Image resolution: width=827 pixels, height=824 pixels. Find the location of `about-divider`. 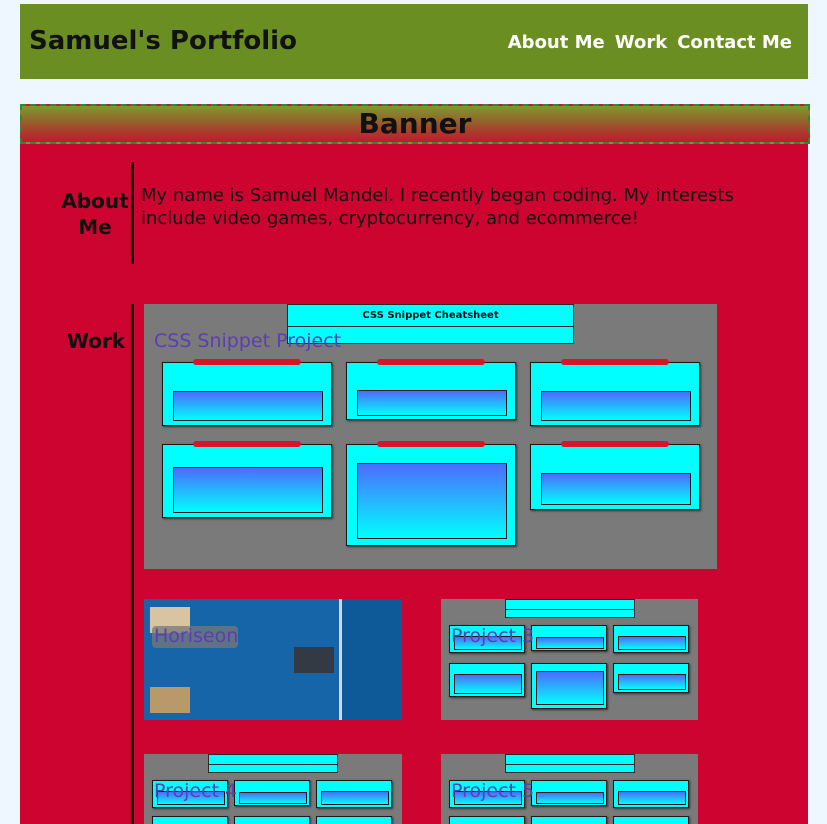

about-divider is located at coordinates (132, 213).